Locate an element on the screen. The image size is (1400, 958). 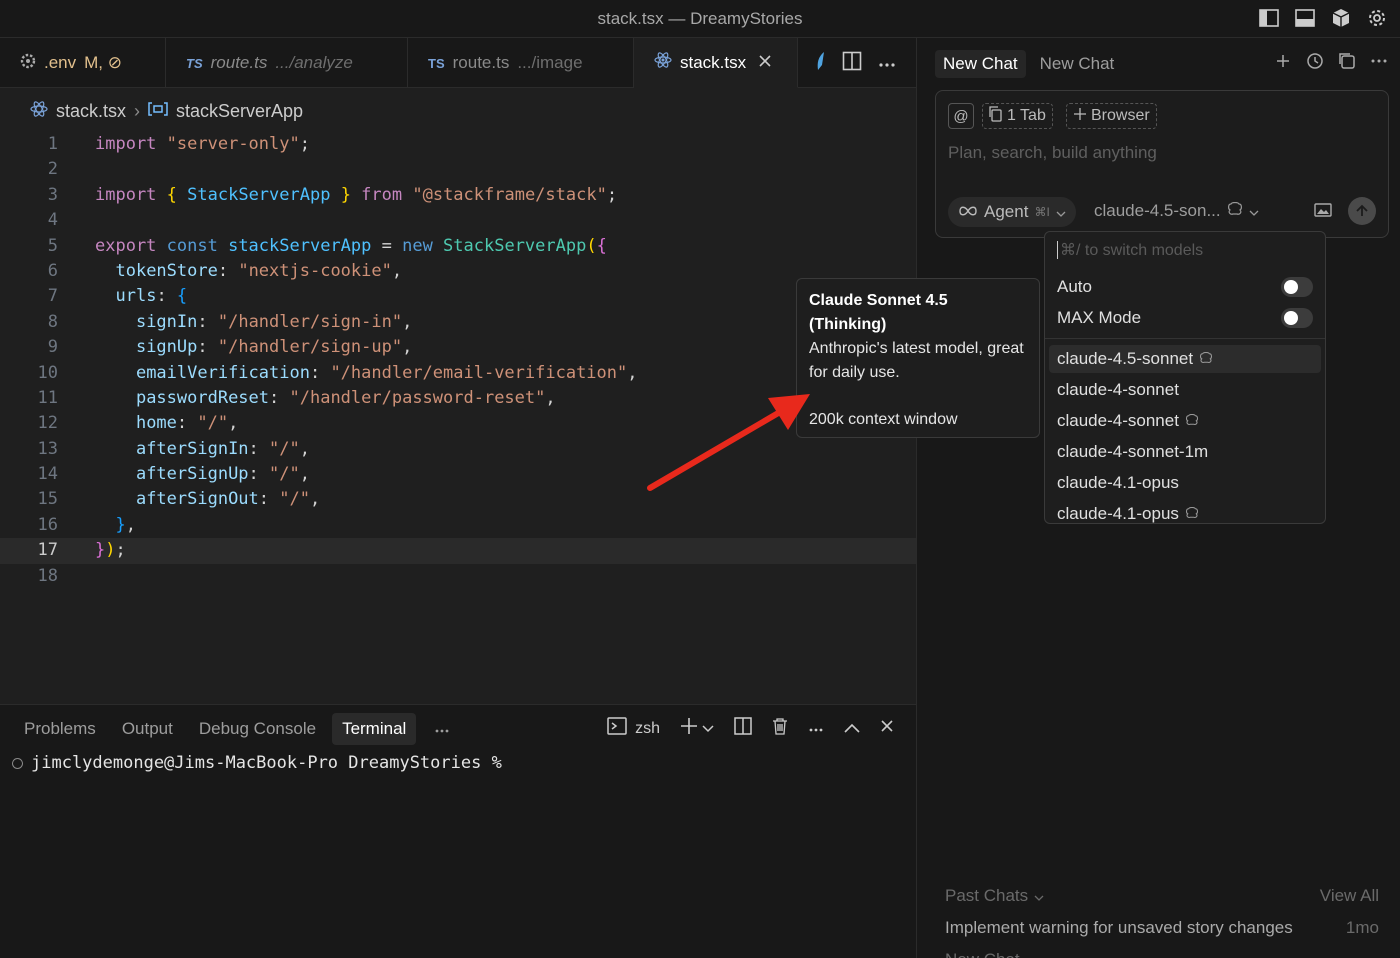
tab-route-image: TS route.ts .../image is located at coordinates (521, 63).